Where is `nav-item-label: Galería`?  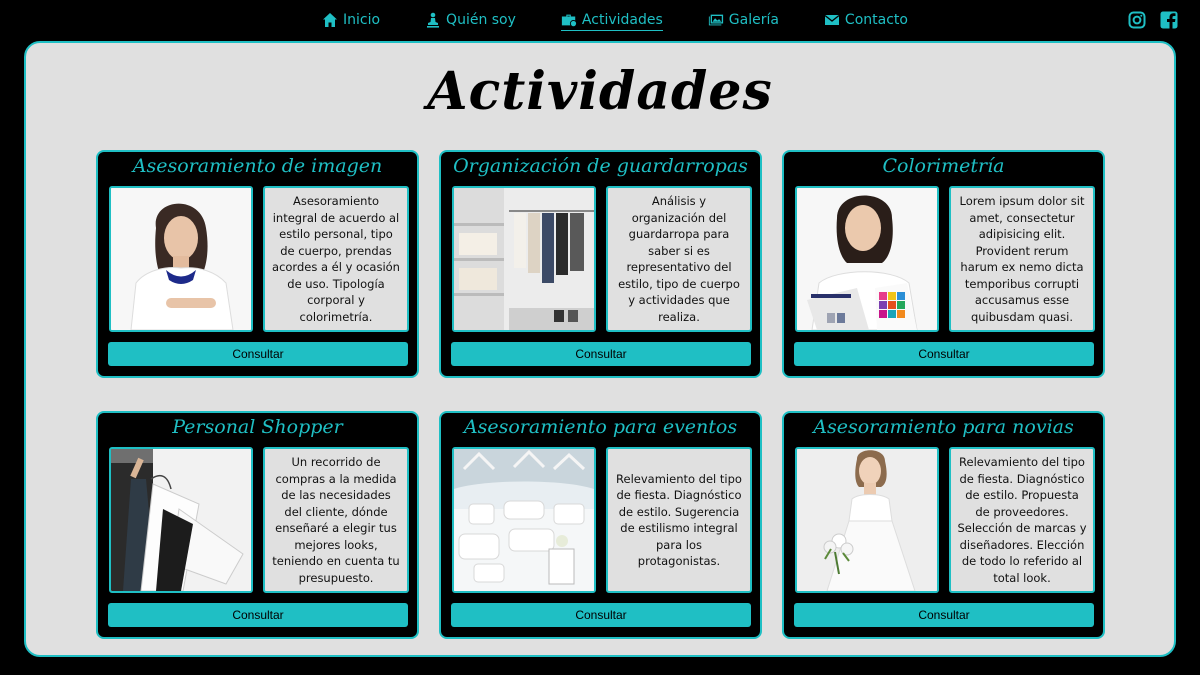 nav-item-label: Galería is located at coordinates (753, 20).